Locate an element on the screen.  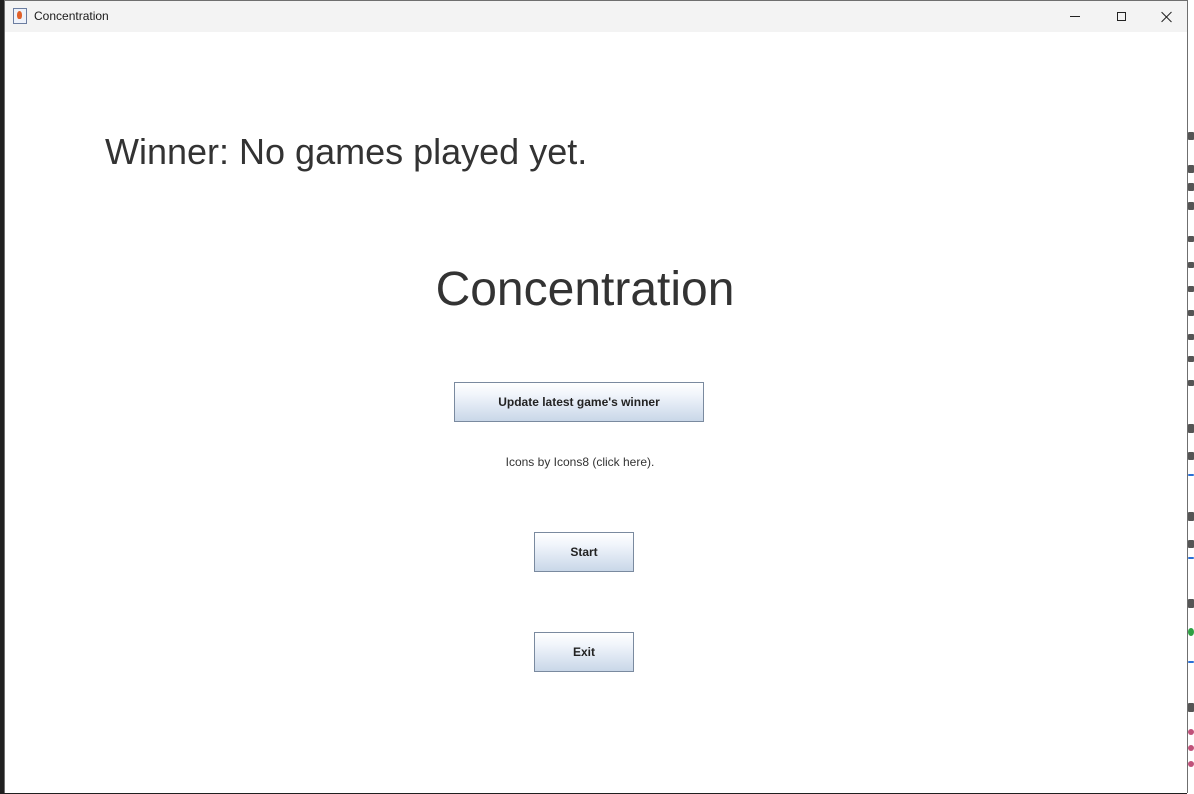
java-app-icon is located at coordinates (20, 16).